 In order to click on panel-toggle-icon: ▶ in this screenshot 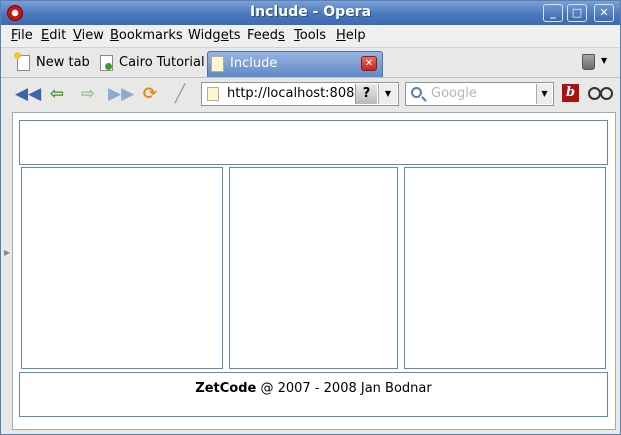, I will do `click(7, 252)`.